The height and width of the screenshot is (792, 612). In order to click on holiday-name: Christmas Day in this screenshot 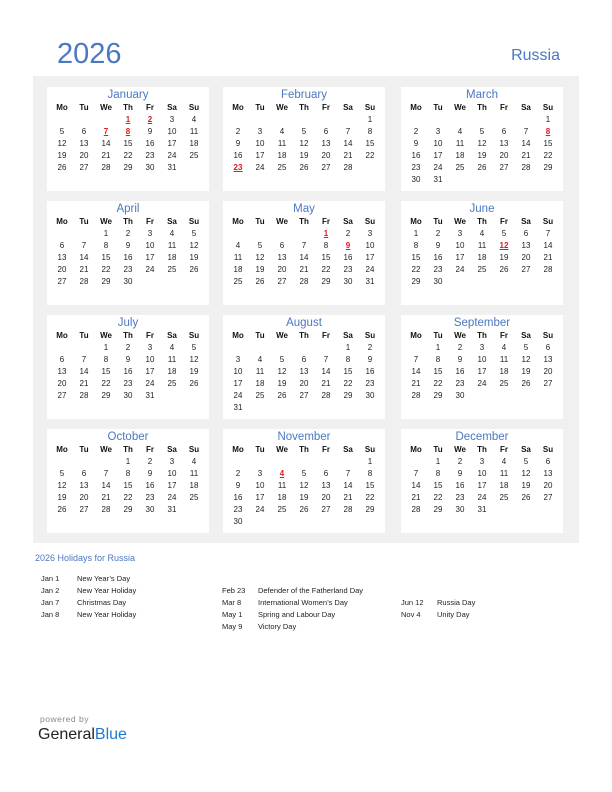, I will do `click(102, 602)`.